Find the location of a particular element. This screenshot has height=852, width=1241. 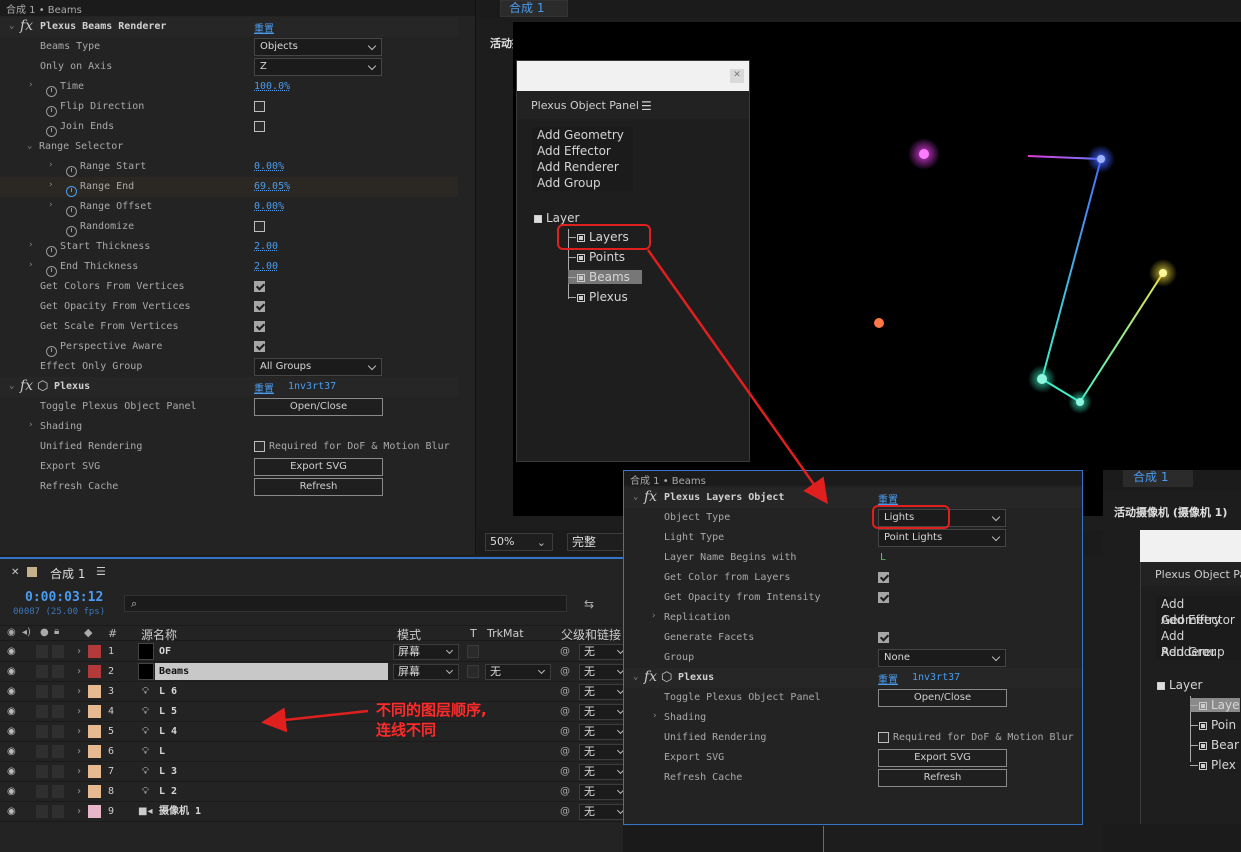

preserve-transparency-toggle is located at coordinates (473, 651).